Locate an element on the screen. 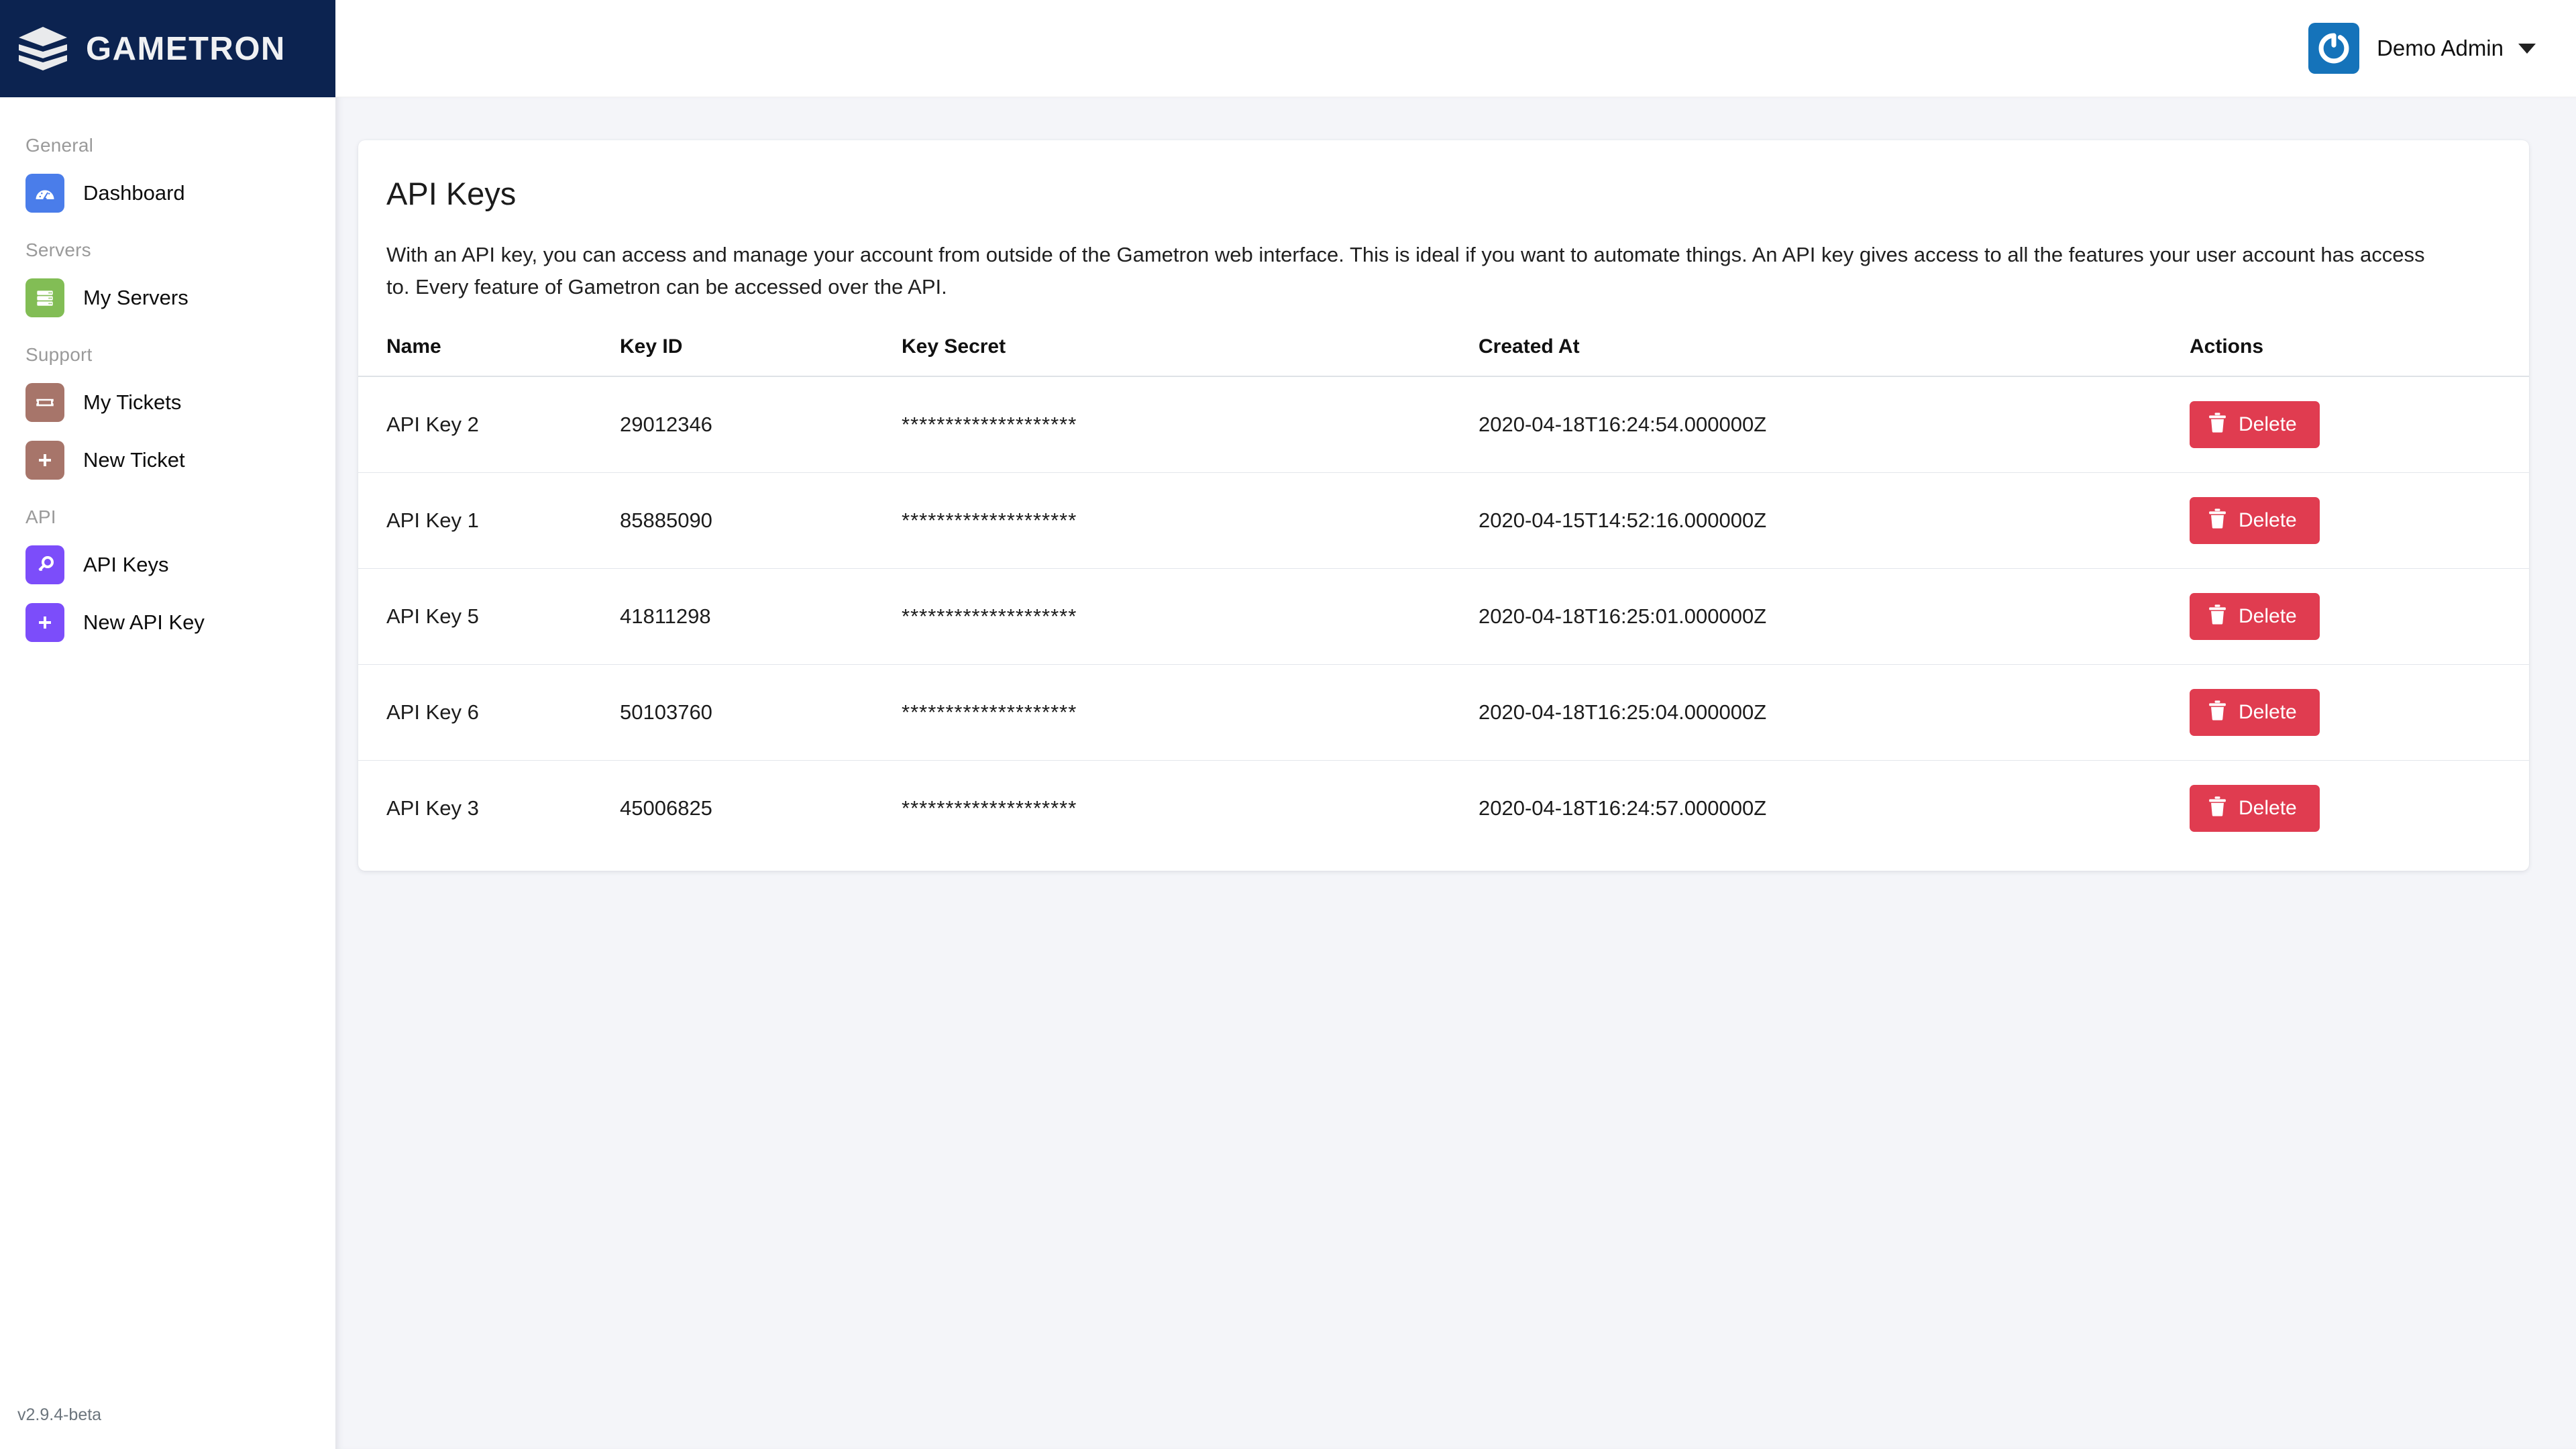 This screenshot has height=1449, width=2576. sidebar-item-label: Dashboard is located at coordinates (134, 193).